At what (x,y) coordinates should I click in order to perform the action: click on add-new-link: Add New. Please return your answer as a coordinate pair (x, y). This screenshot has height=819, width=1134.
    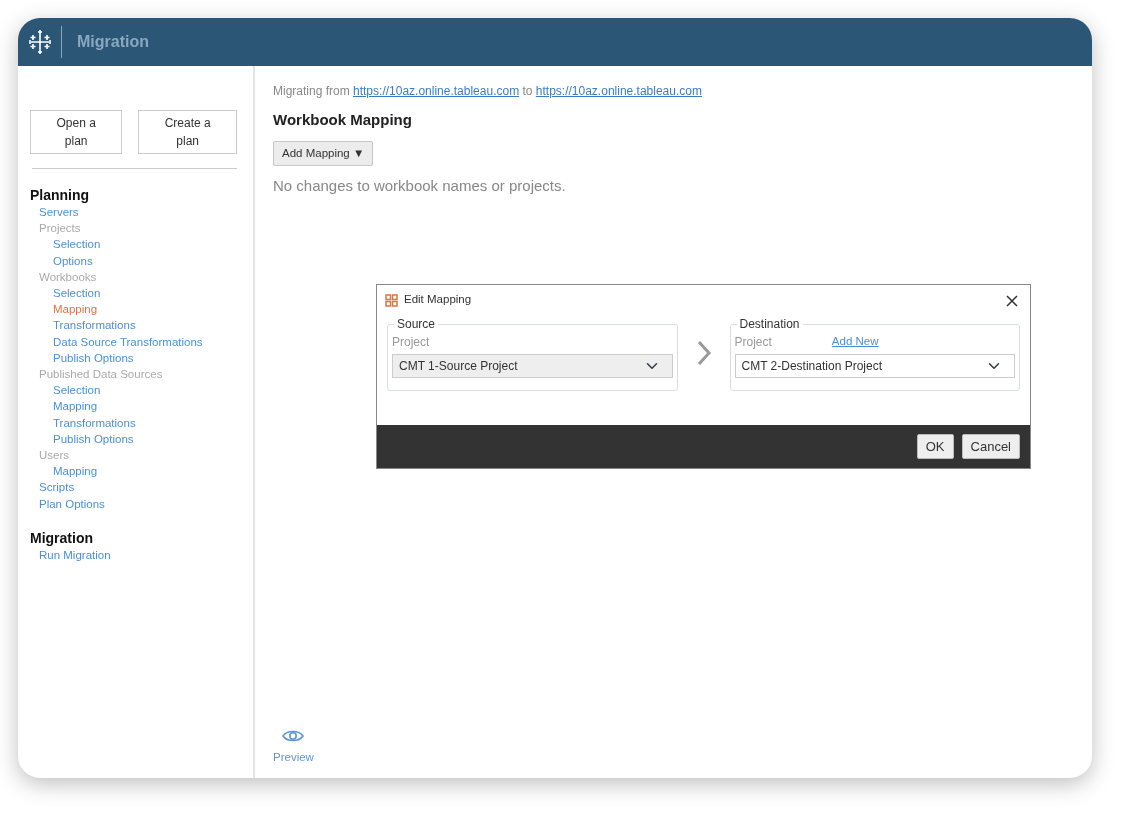
    Looking at the image, I should click on (855, 342).